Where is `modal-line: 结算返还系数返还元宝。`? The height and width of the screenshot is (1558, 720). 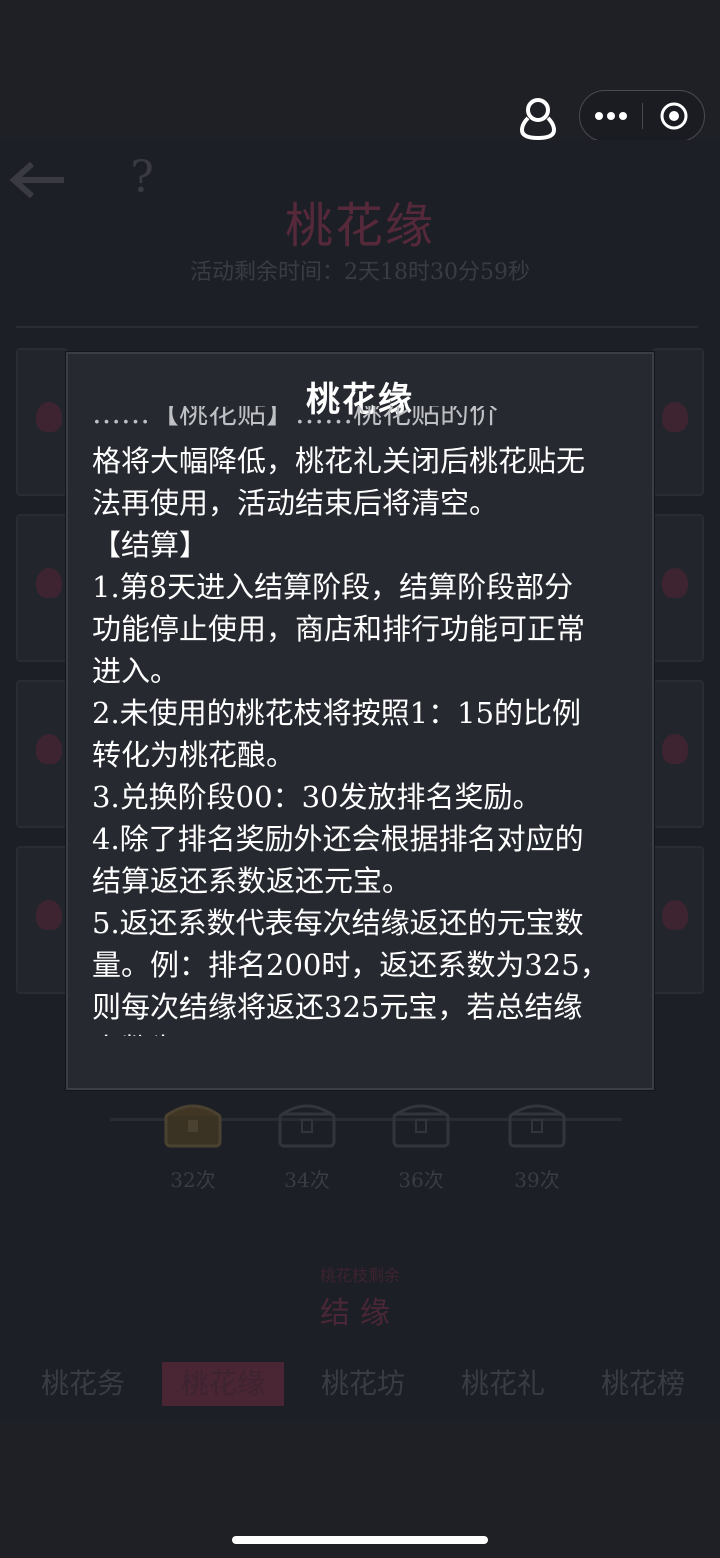 modal-line: 结算返还系数返还元宝。 is located at coordinates (252, 881).